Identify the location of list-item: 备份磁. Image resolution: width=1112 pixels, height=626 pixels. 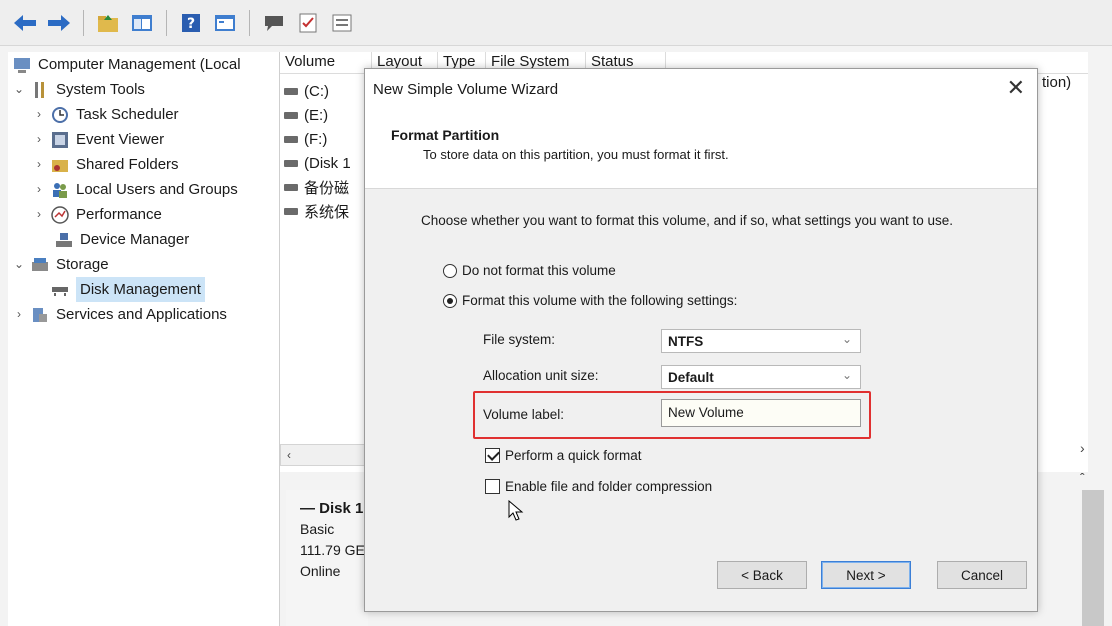
(316, 187).